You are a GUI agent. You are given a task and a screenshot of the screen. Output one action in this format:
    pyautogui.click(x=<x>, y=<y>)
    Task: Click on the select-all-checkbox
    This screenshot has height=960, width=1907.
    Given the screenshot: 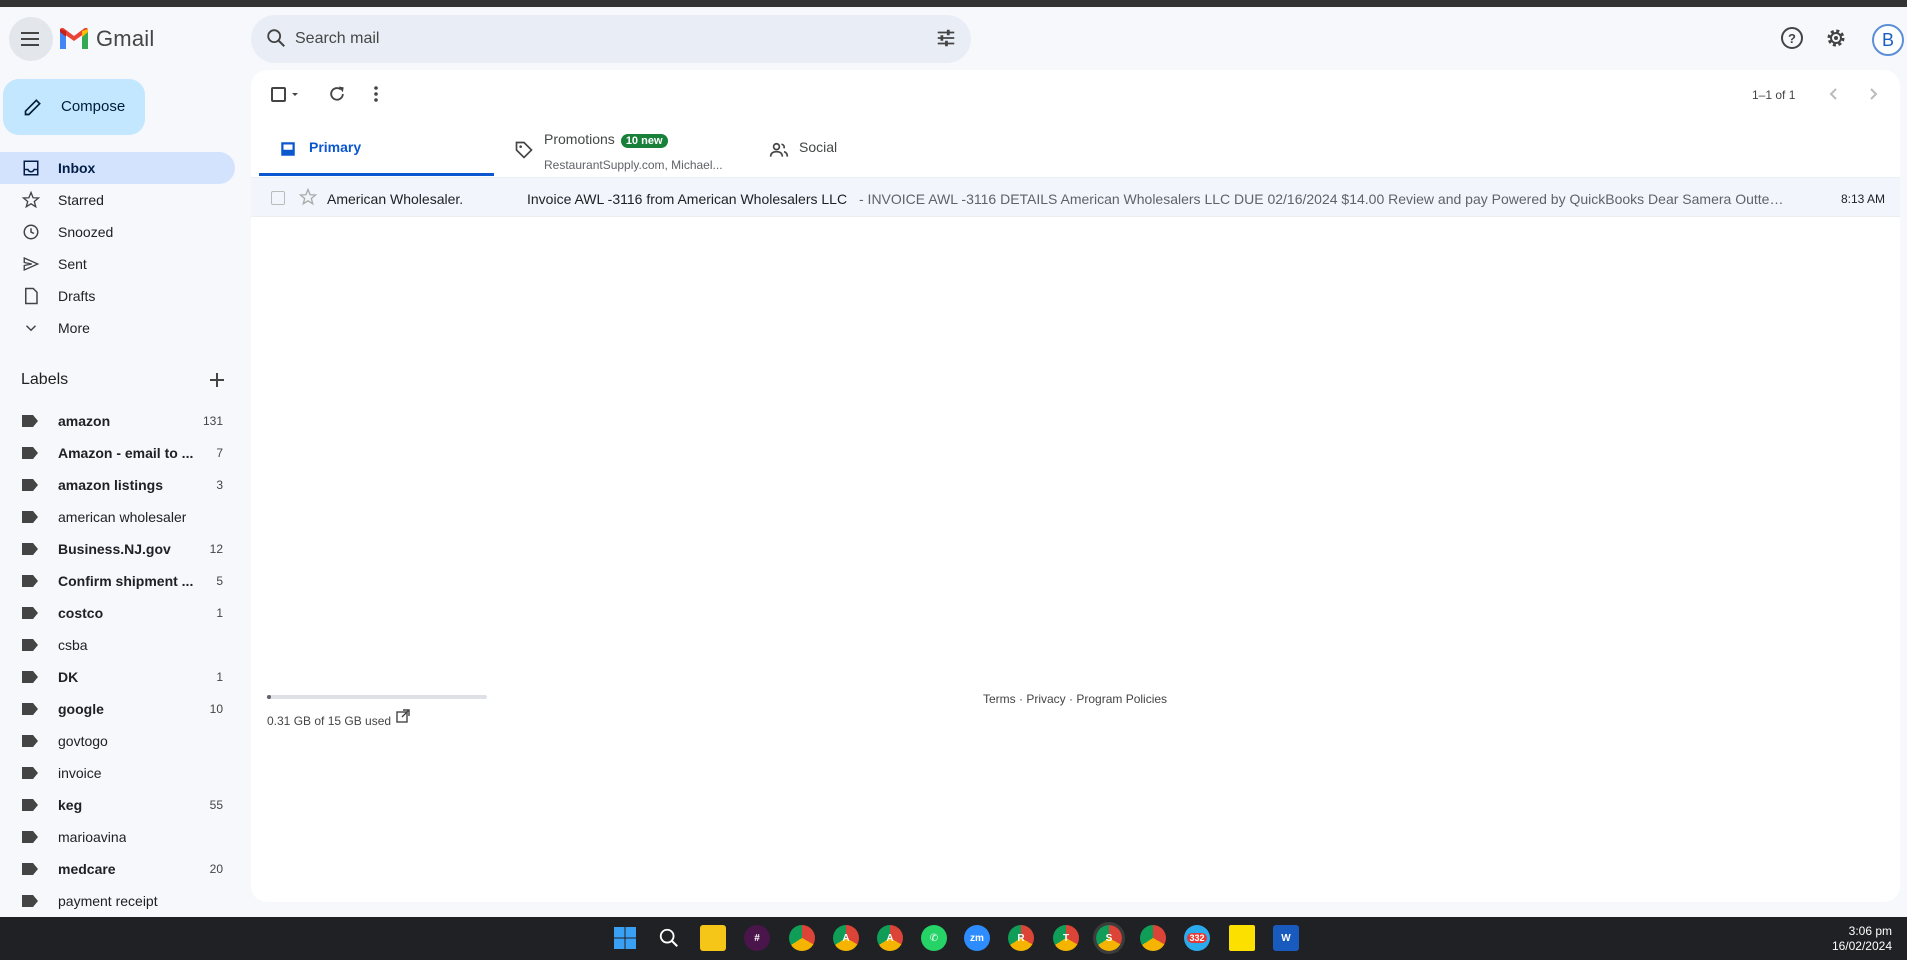 What is the action you would take?
    pyautogui.click(x=287, y=96)
    